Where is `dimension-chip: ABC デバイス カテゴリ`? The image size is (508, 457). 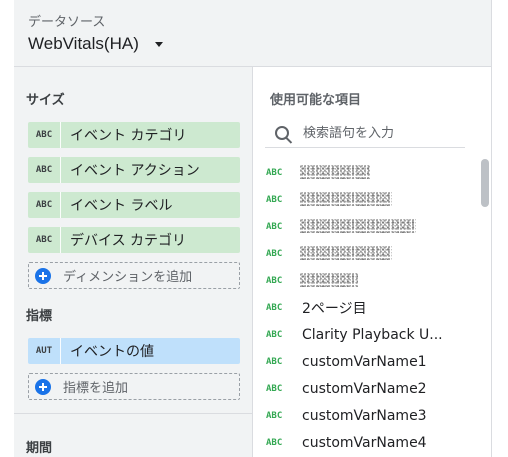
dimension-chip: ABC デバイス カテゴリ is located at coordinates (134, 240).